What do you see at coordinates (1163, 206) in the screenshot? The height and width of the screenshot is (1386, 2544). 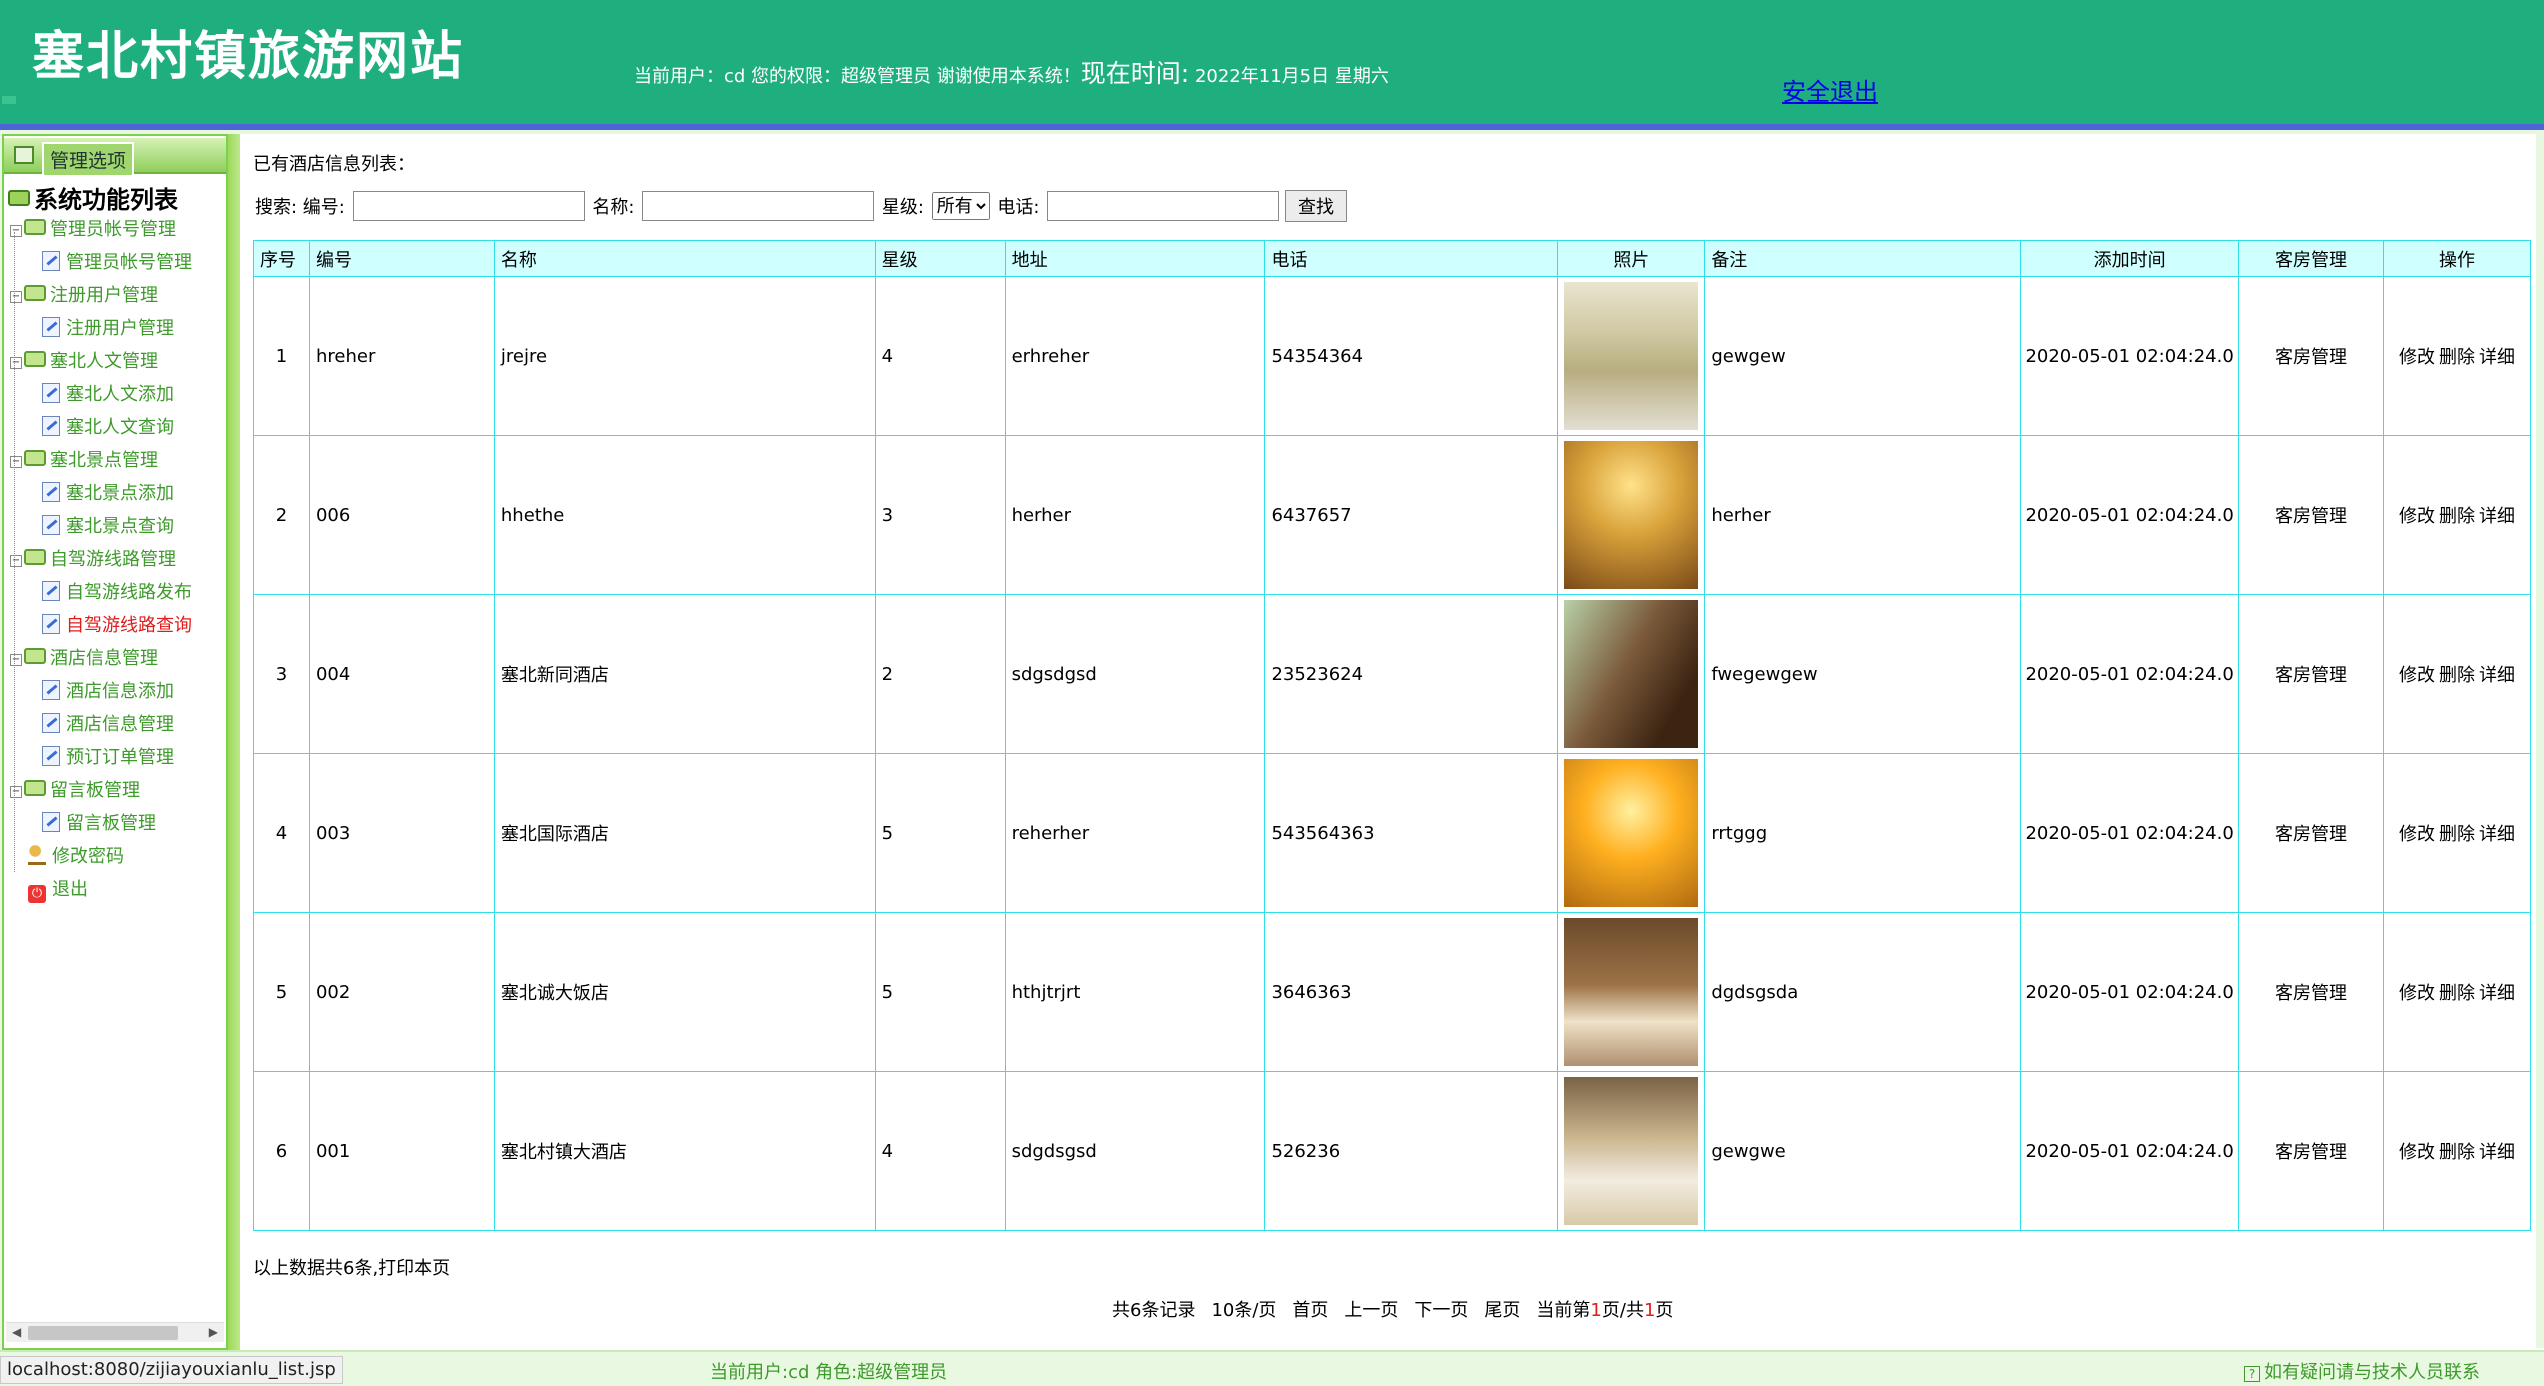 I see `search-phone-input` at bounding box center [1163, 206].